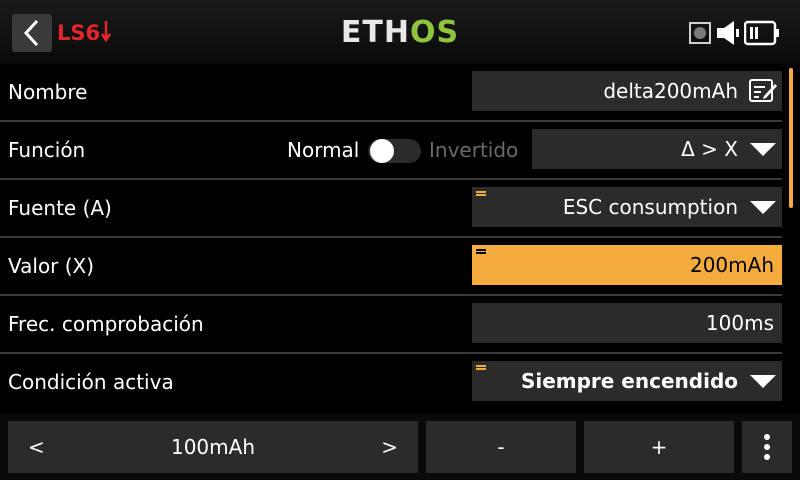 This screenshot has width=800, height=480. What do you see at coordinates (389, 447) in the screenshot?
I see `increment-arrow-button: >` at bounding box center [389, 447].